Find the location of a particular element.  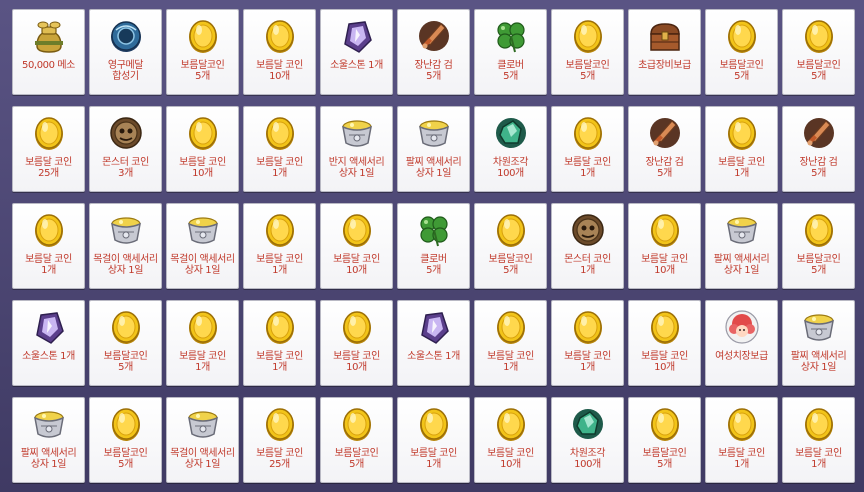

mesos-bag-icon is located at coordinates (49, 36).